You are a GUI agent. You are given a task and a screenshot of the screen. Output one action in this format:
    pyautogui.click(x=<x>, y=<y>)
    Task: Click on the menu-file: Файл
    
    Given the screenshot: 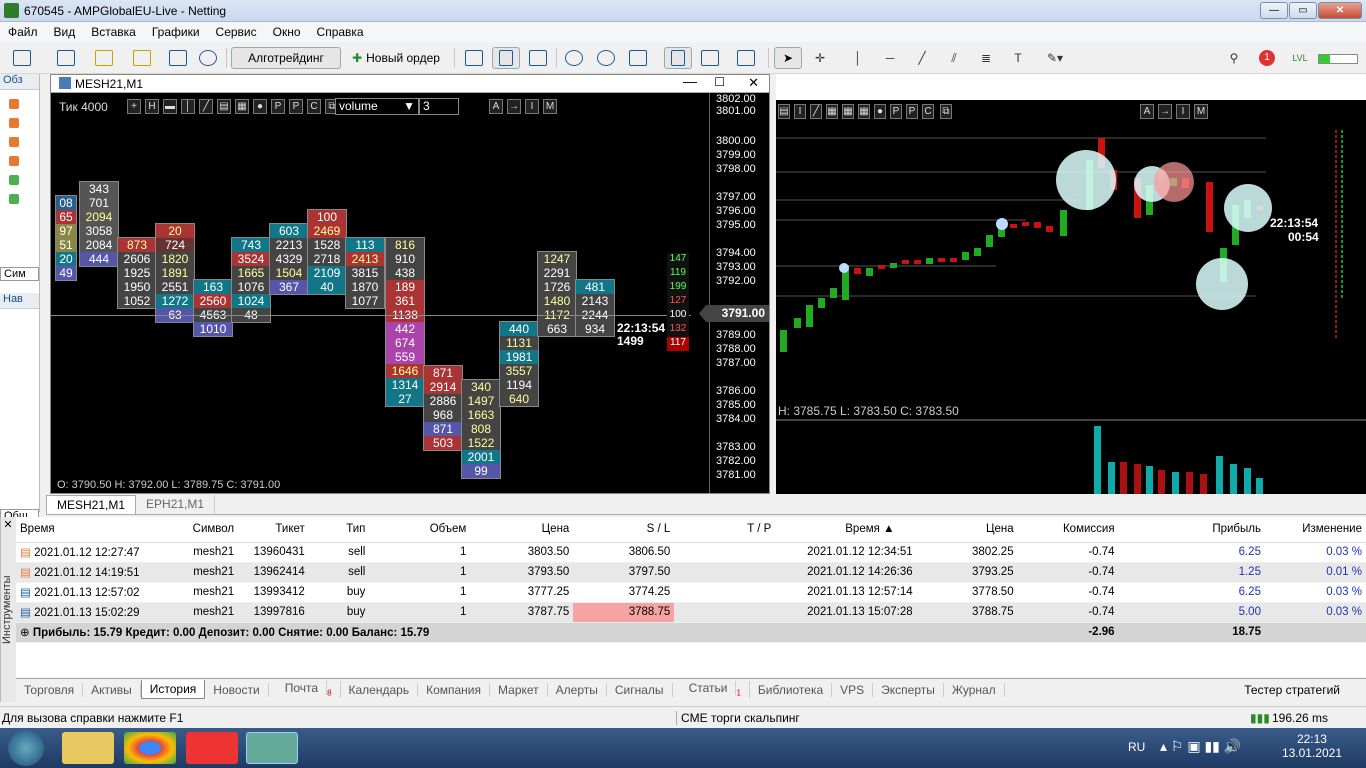 What is the action you would take?
    pyautogui.click(x=23, y=32)
    